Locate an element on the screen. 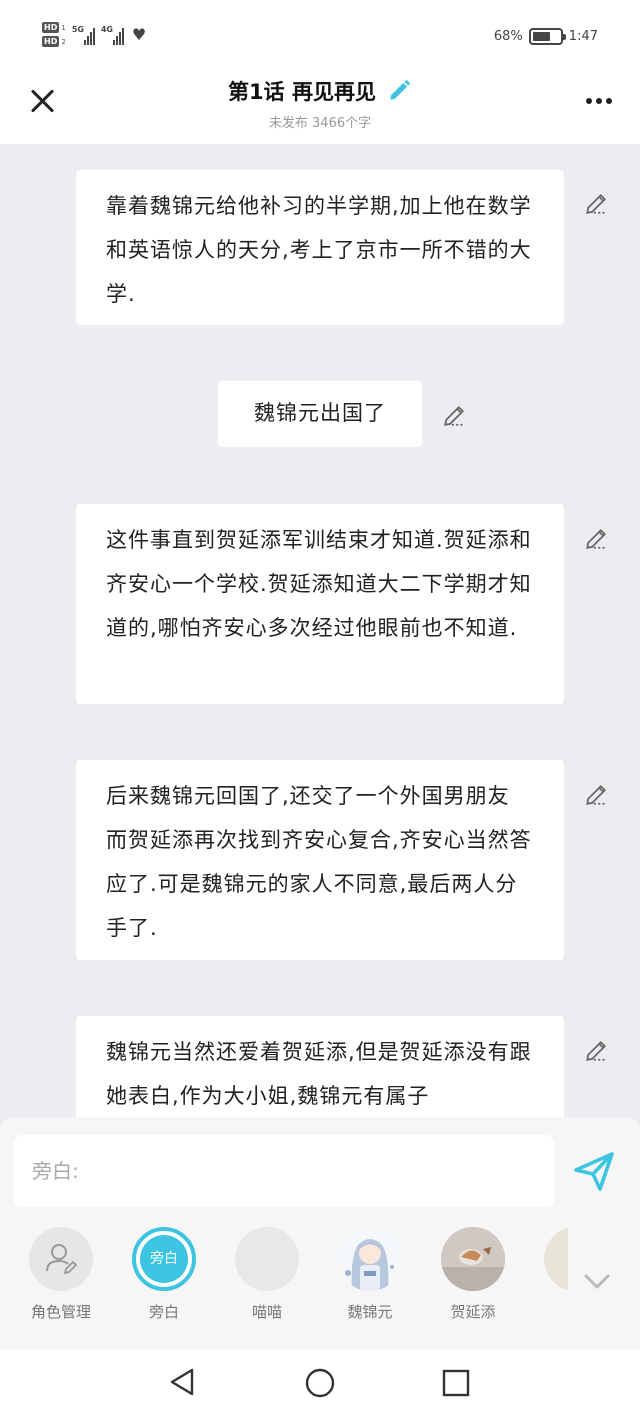 This screenshot has height=1415, width=640. text-card: 魏锦元出国了 is located at coordinates (320, 414).